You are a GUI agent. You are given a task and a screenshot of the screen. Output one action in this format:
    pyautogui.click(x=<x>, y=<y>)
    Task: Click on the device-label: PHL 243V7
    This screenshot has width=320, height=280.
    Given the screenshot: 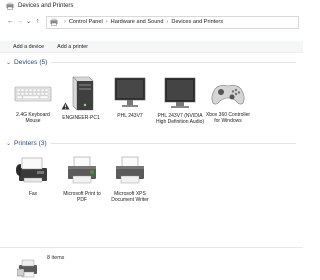 What is the action you would take?
    pyautogui.click(x=130, y=116)
    